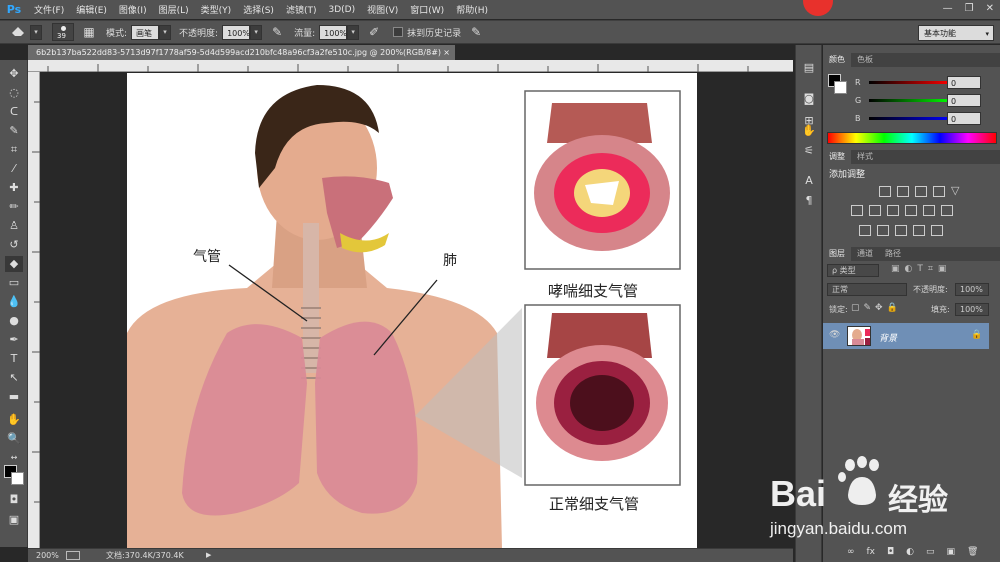 The height and width of the screenshot is (562, 1000). What do you see at coordinates (837, 157) in the screenshot?
I see `tab-adjustments: 调整` at bounding box center [837, 157].